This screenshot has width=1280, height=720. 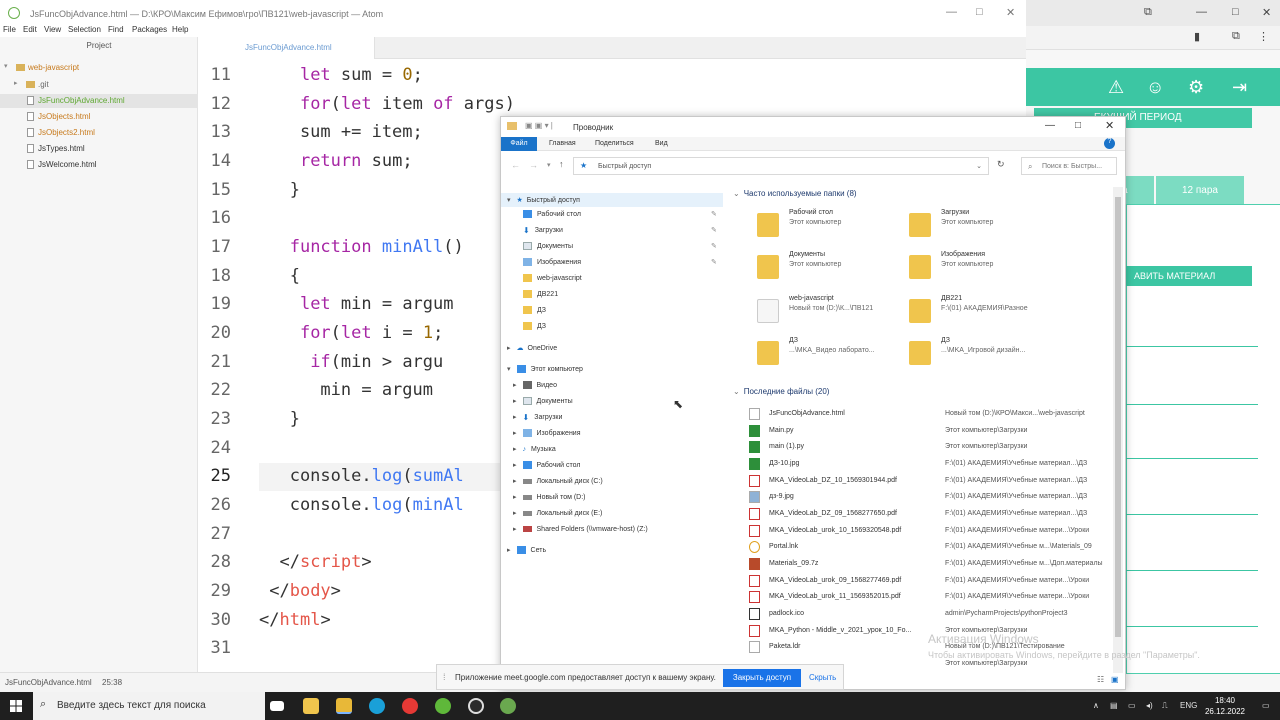 I want to click on recent-files-header: ⌄ Последние файлы (20), so click(x=781, y=391).